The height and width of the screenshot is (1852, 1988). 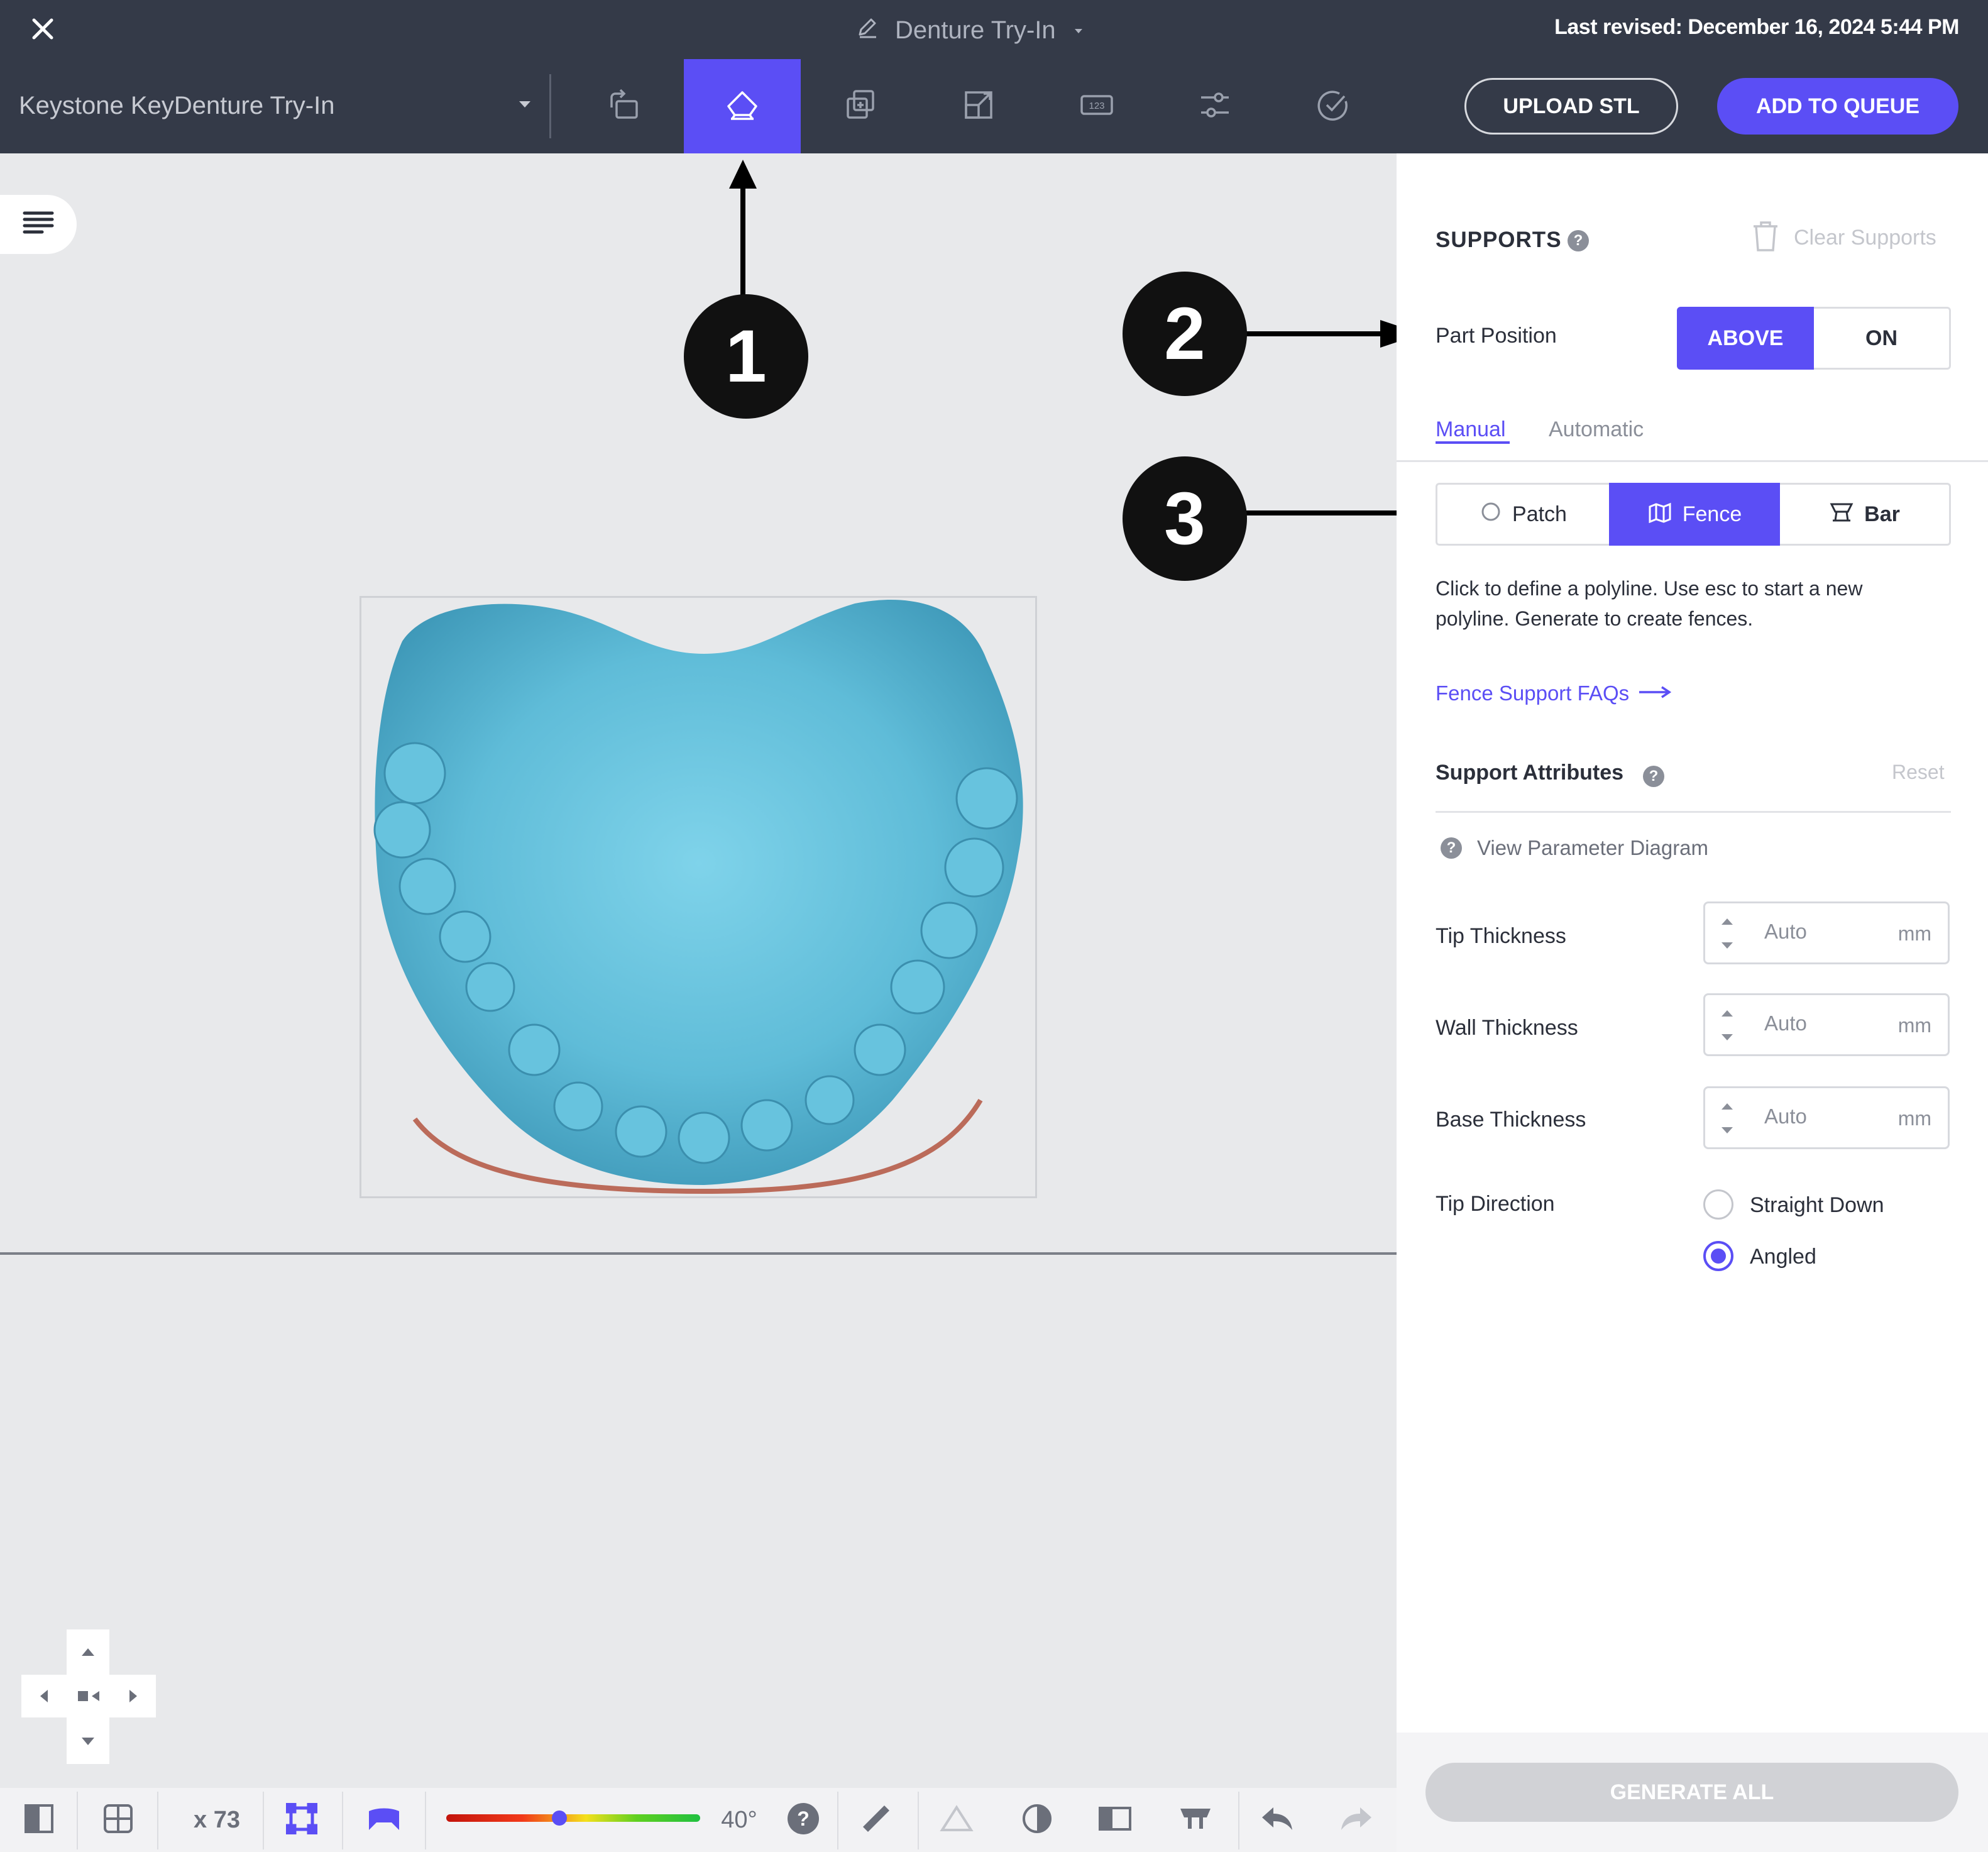 I want to click on layers-panel-button, so click(x=39, y=1820).